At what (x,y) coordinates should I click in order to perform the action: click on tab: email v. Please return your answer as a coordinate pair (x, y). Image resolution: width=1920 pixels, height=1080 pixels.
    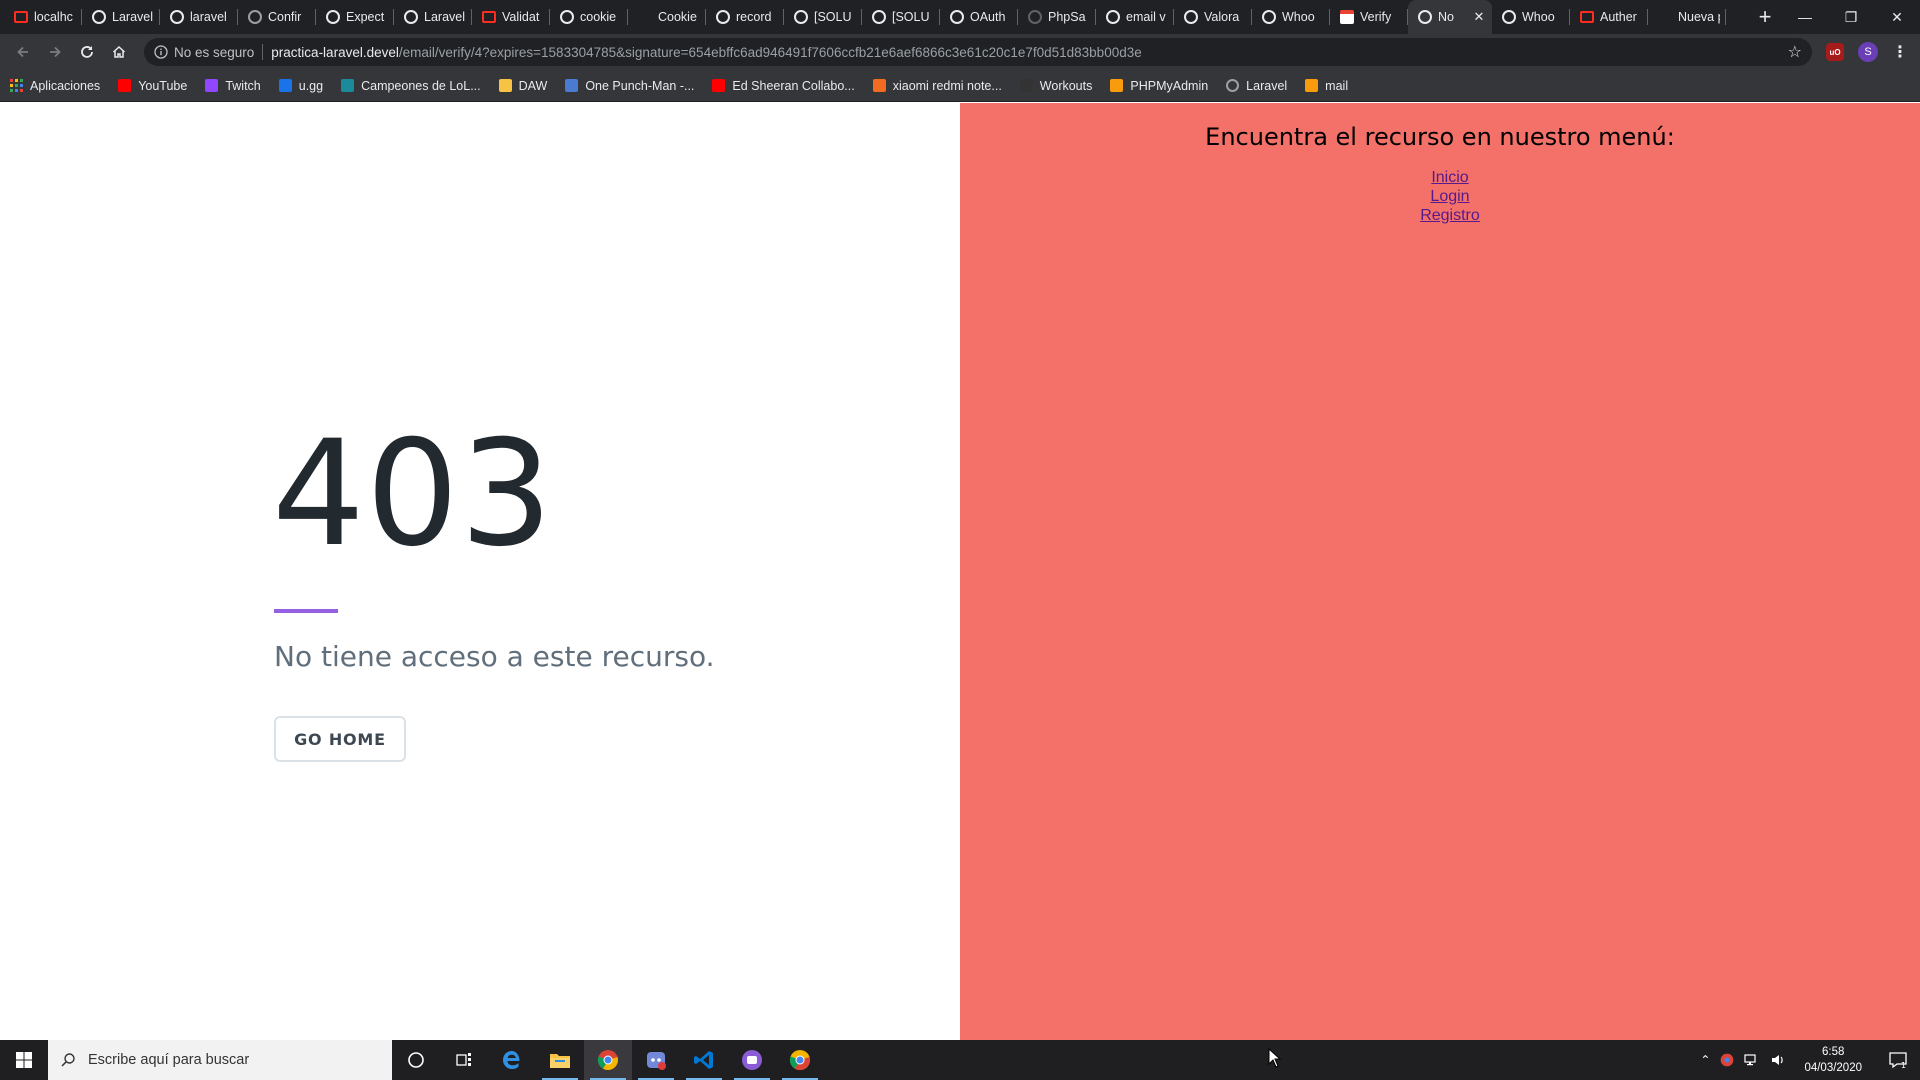
    Looking at the image, I should click on (1135, 17).